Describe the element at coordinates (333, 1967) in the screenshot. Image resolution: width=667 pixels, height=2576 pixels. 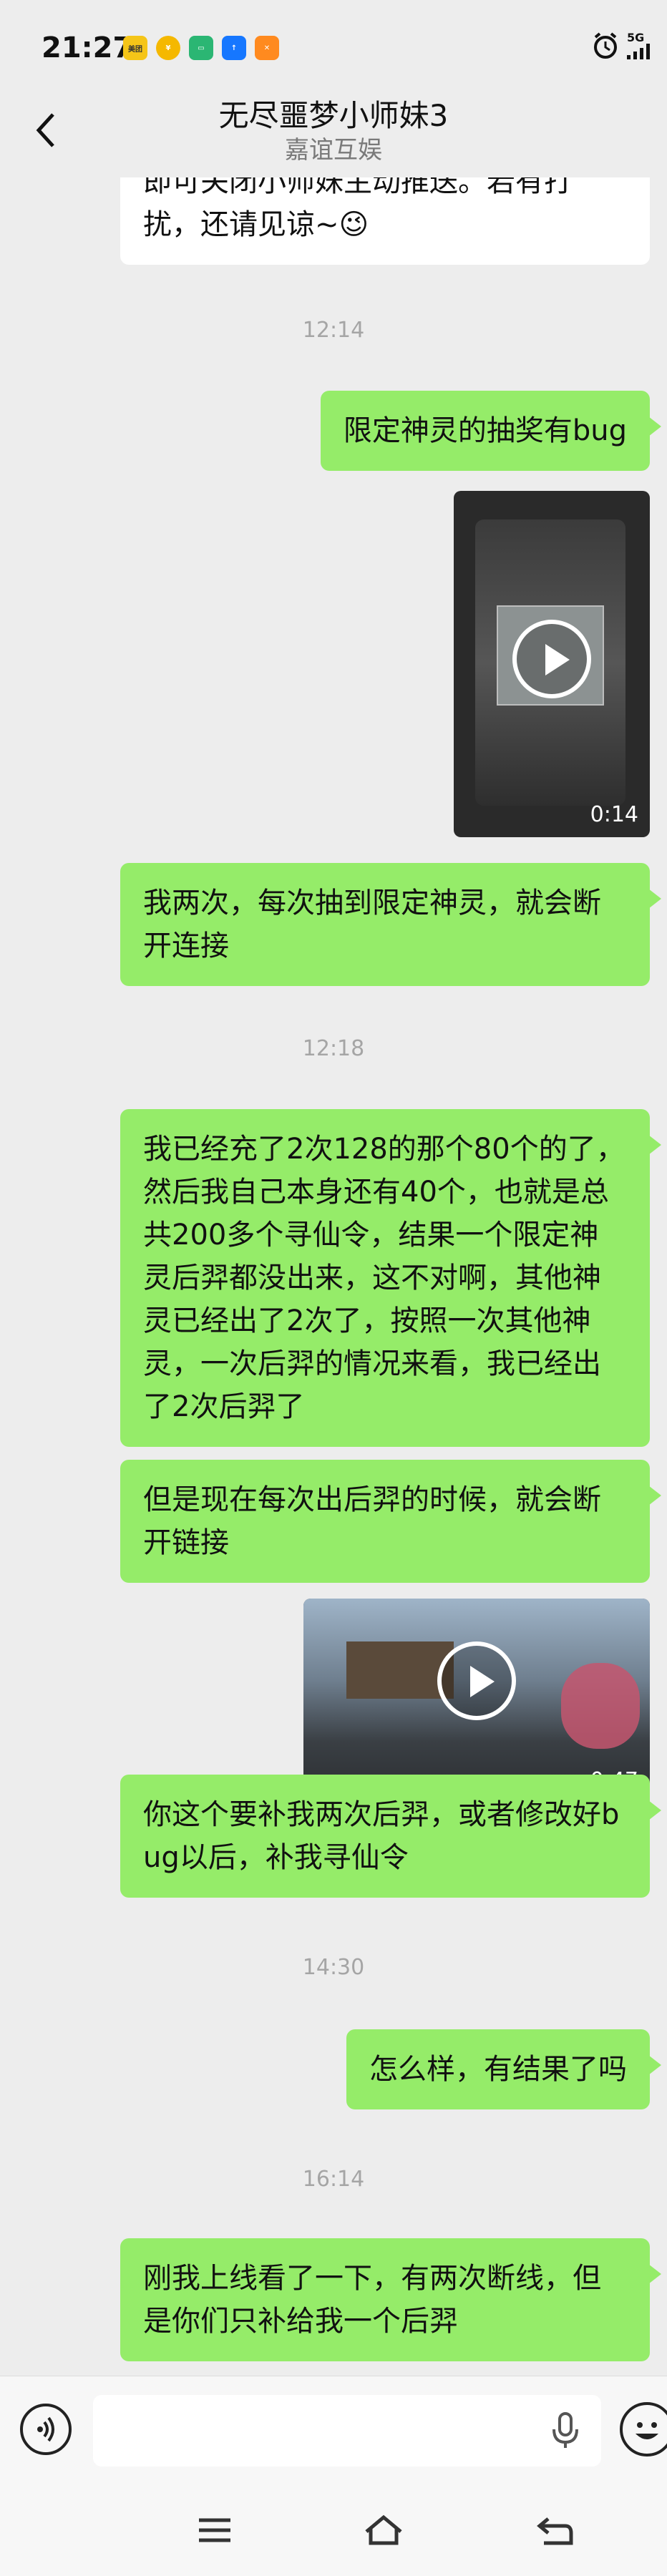
I see `message-timestamp: 14:30` at that location.